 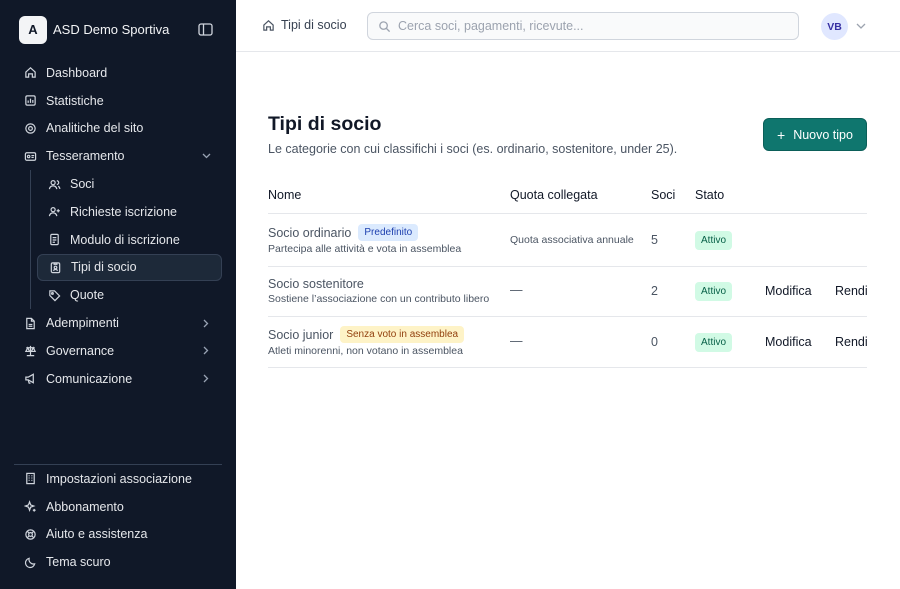 What do you see at coordinates (95, 128) in the screenshot?
I see `sidebar-item-label: Analitiche del sito` at bounding box center [95, 128].